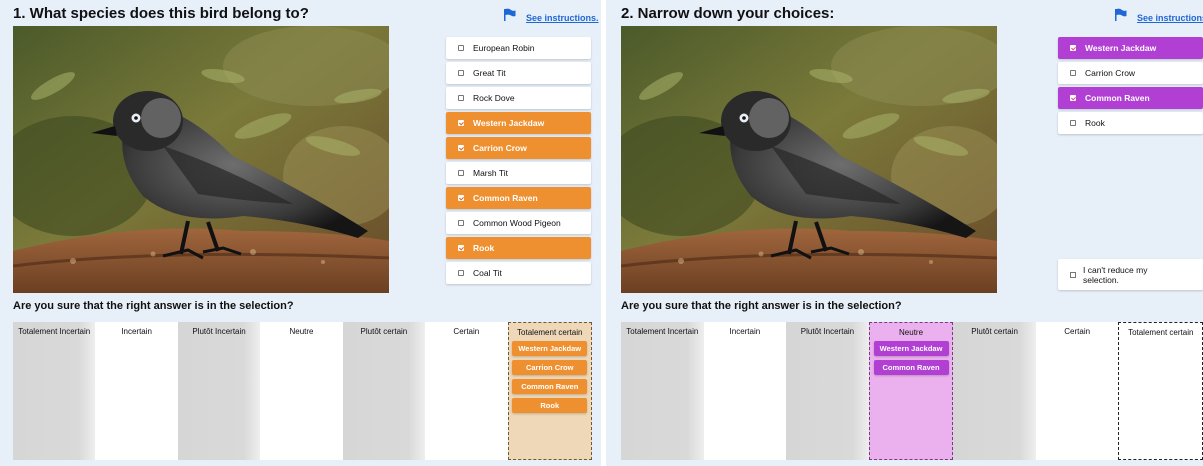  Describe the element at coordinates (550, 367) in the screenshot. I see `chip-carrion-crow: Carrion Crow` at that location.